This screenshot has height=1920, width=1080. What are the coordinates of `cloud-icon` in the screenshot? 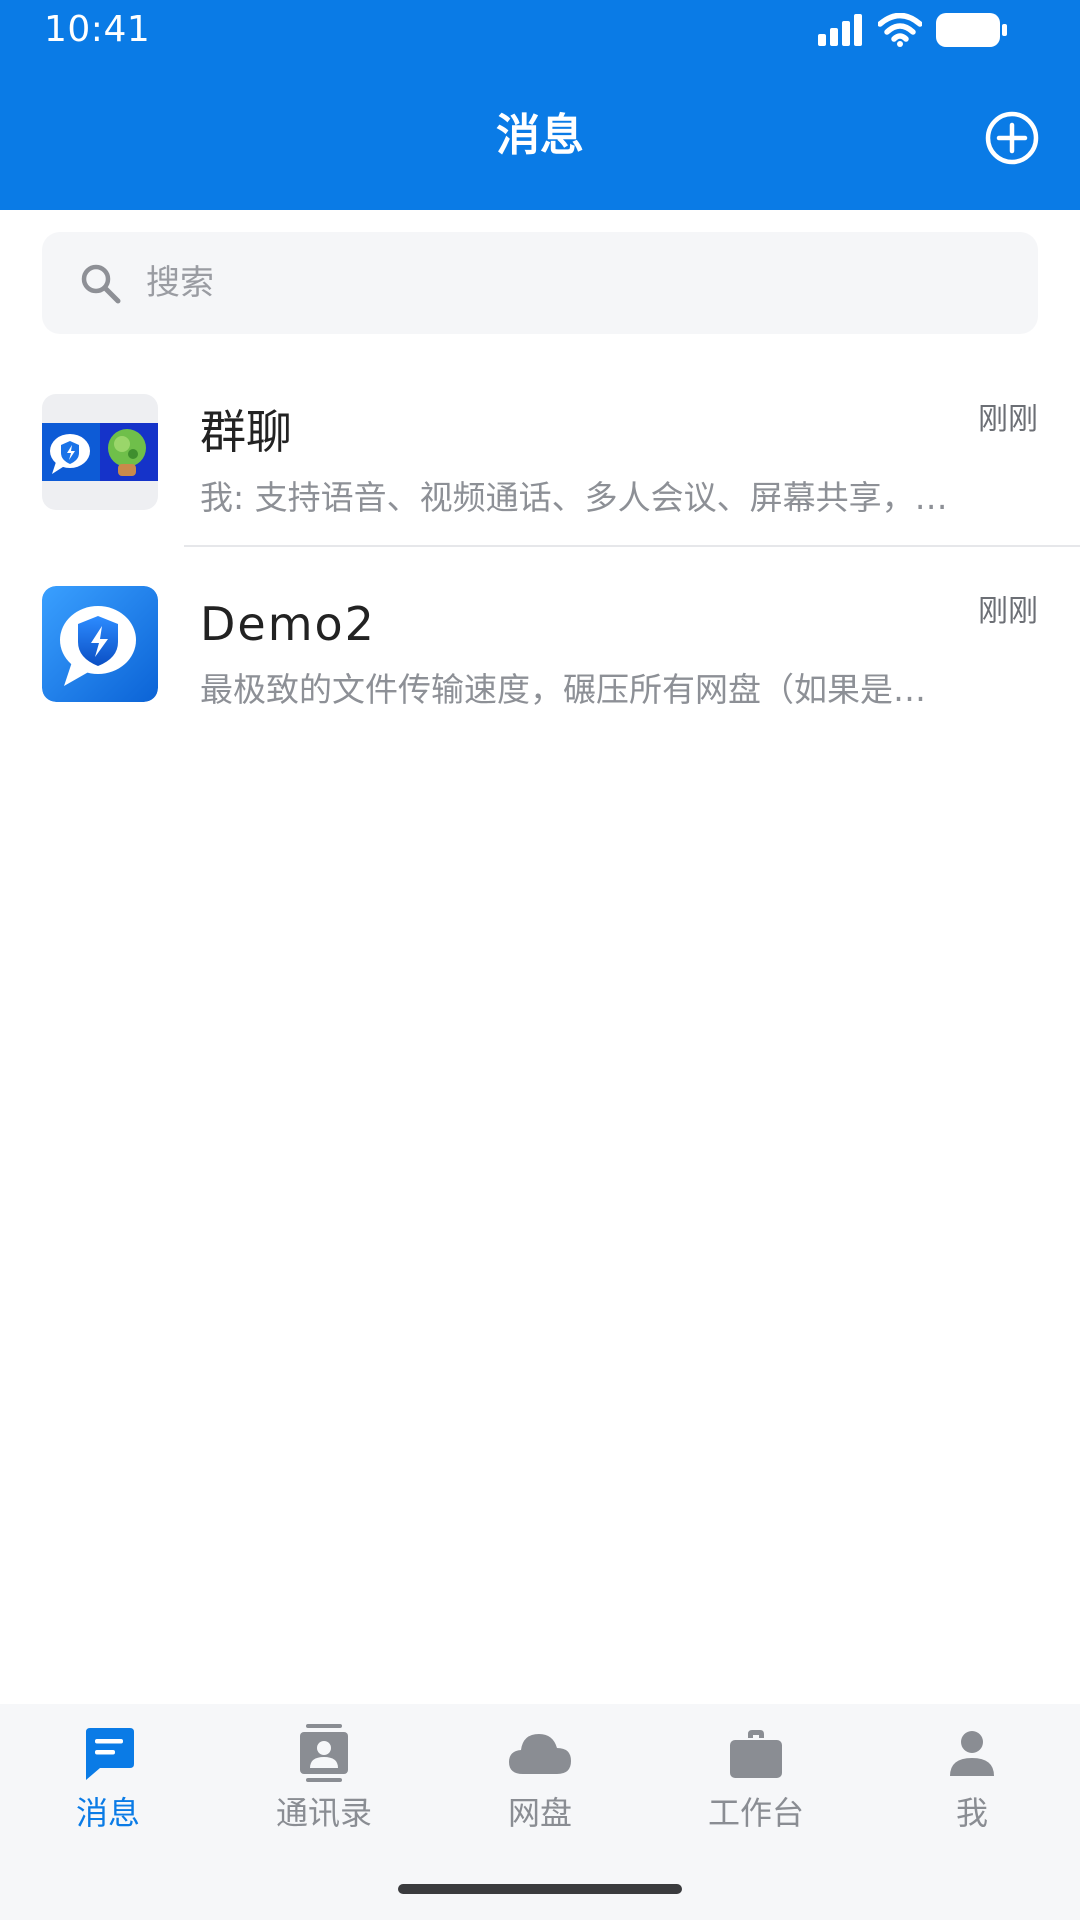 It's located at (540, 1754).